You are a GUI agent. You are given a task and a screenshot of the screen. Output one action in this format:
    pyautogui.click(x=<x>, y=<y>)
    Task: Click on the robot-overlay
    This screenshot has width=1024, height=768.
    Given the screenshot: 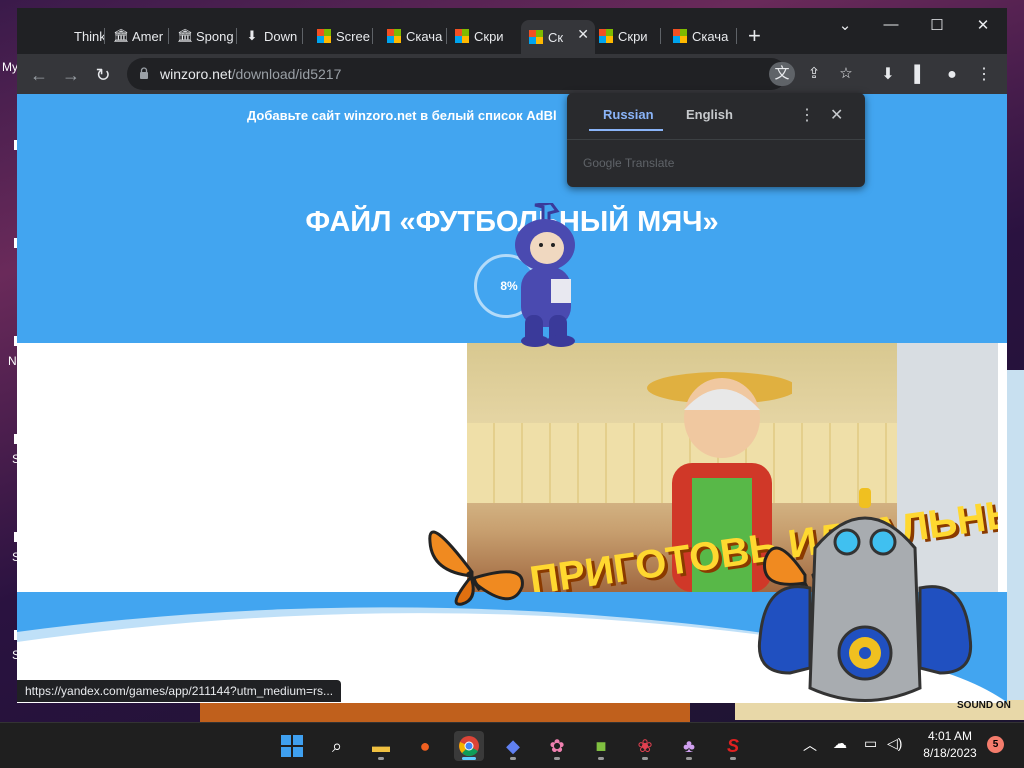 What is the action you would take?
    pyautogui.click(x=865, y=600)
    